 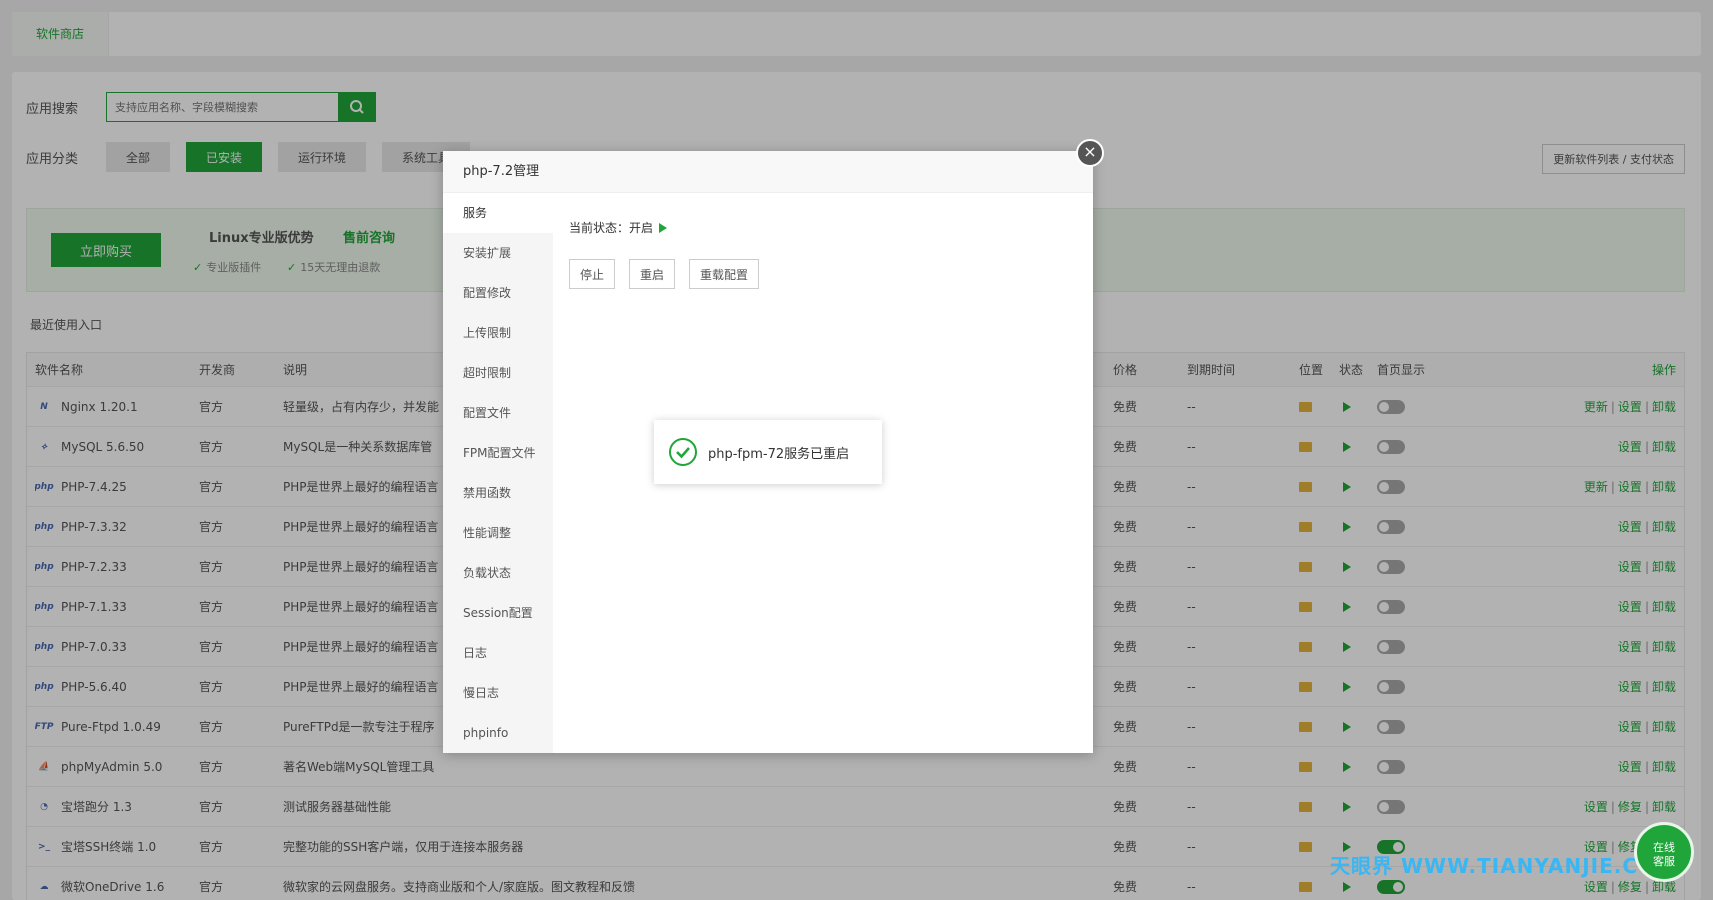 I want to click on chat-line1: 在线, so click(x=1664, y=847).